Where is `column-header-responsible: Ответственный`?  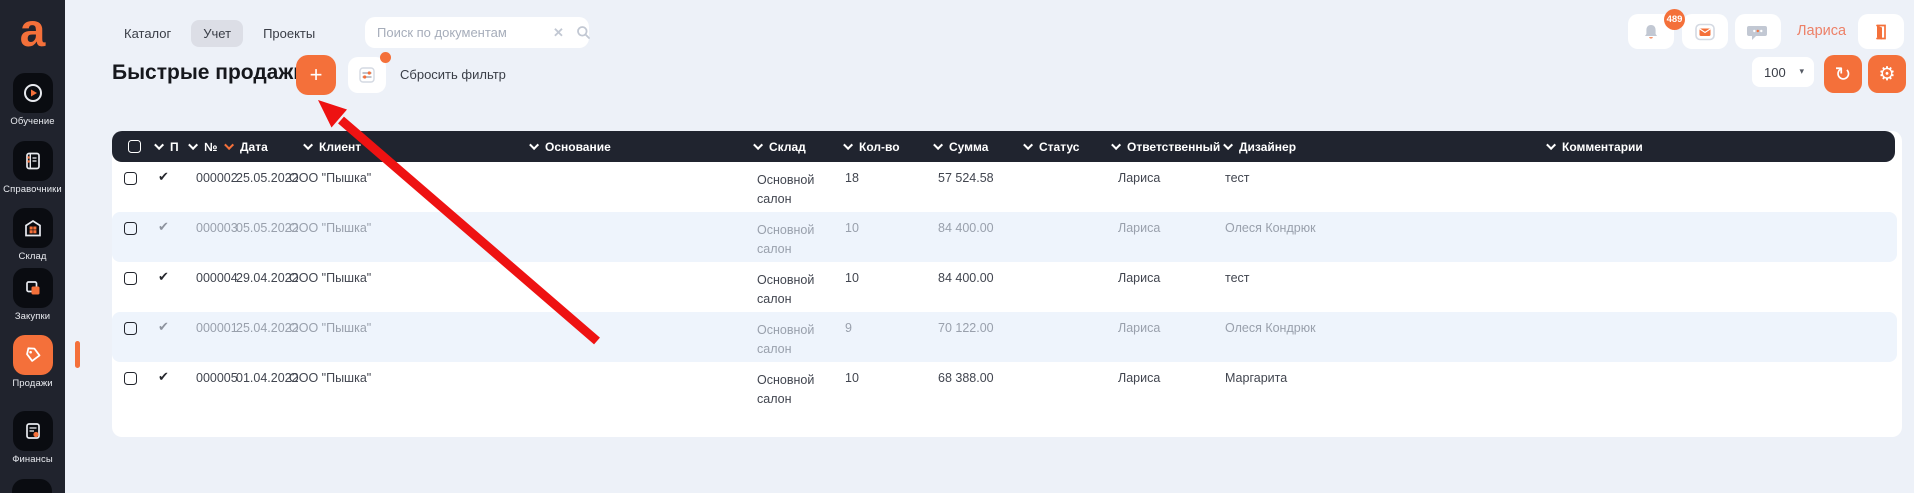
column-header-responsible: Ответственный is located at coordinates (1165, 146).